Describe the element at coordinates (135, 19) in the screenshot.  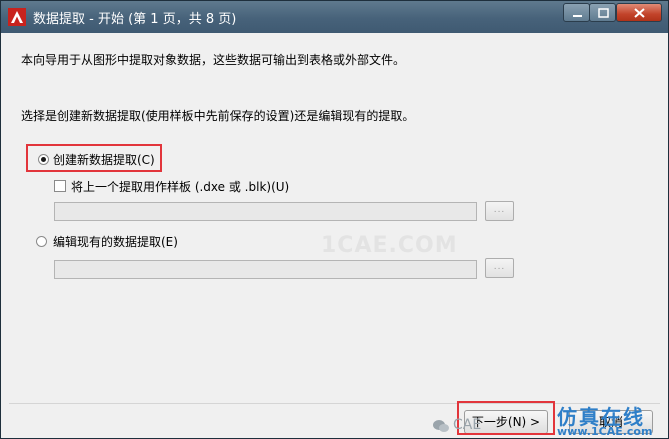
I see `window-title: 数据提取 - 开始 (第 1 页，共 8 页)` at that location.